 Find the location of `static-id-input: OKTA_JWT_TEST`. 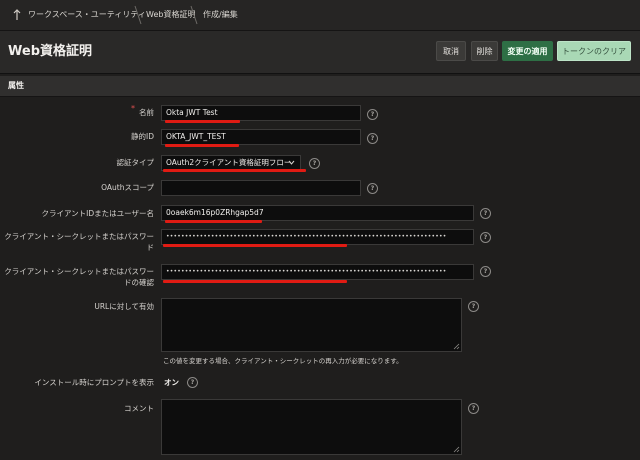

static-id-input: OKTA_JWT_TEST is located at coordinates (261, 137).